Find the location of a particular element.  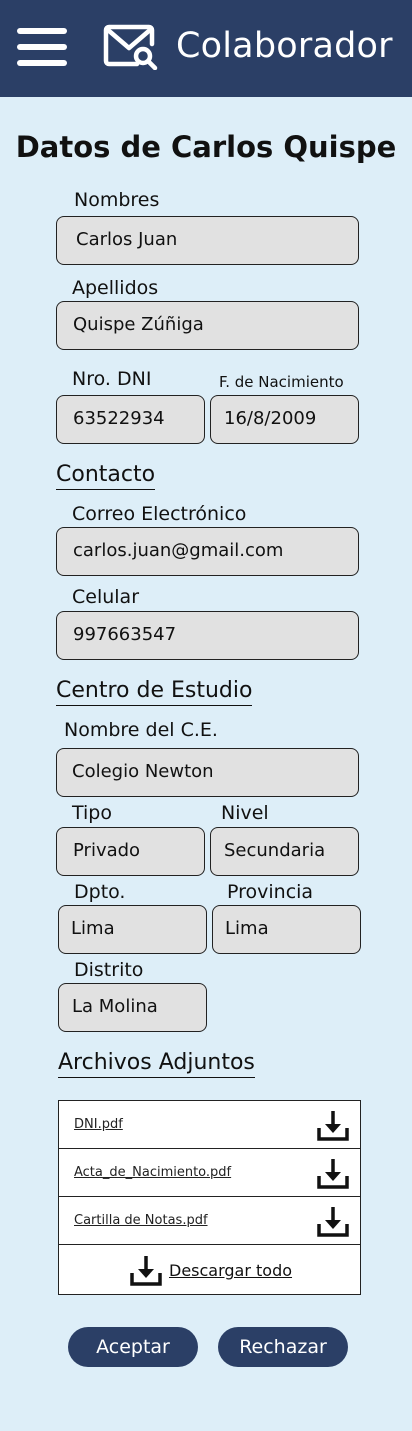

attachment-name: Acta_de_Nacimiento.pdf is located at coordinates (152, 1173).